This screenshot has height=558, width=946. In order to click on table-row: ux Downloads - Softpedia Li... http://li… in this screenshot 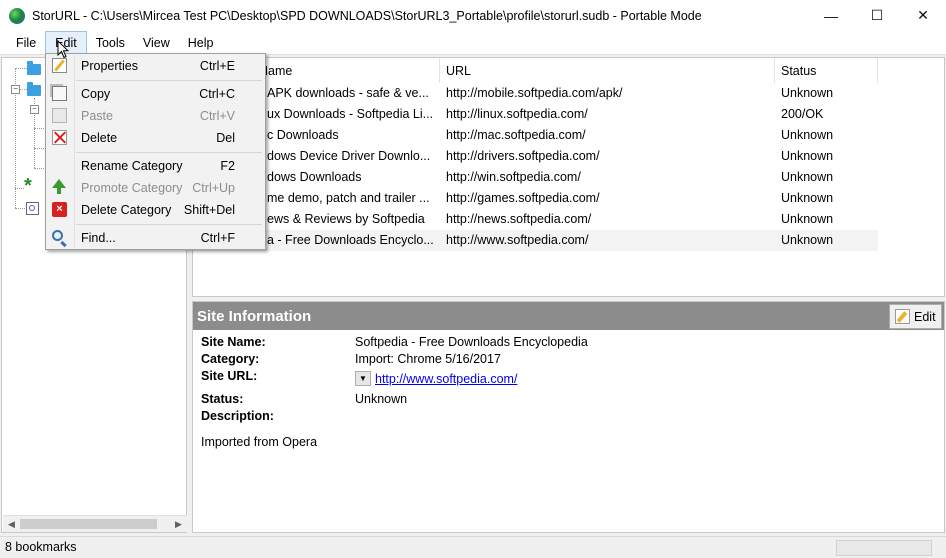, I will do `click(535, 114)`.